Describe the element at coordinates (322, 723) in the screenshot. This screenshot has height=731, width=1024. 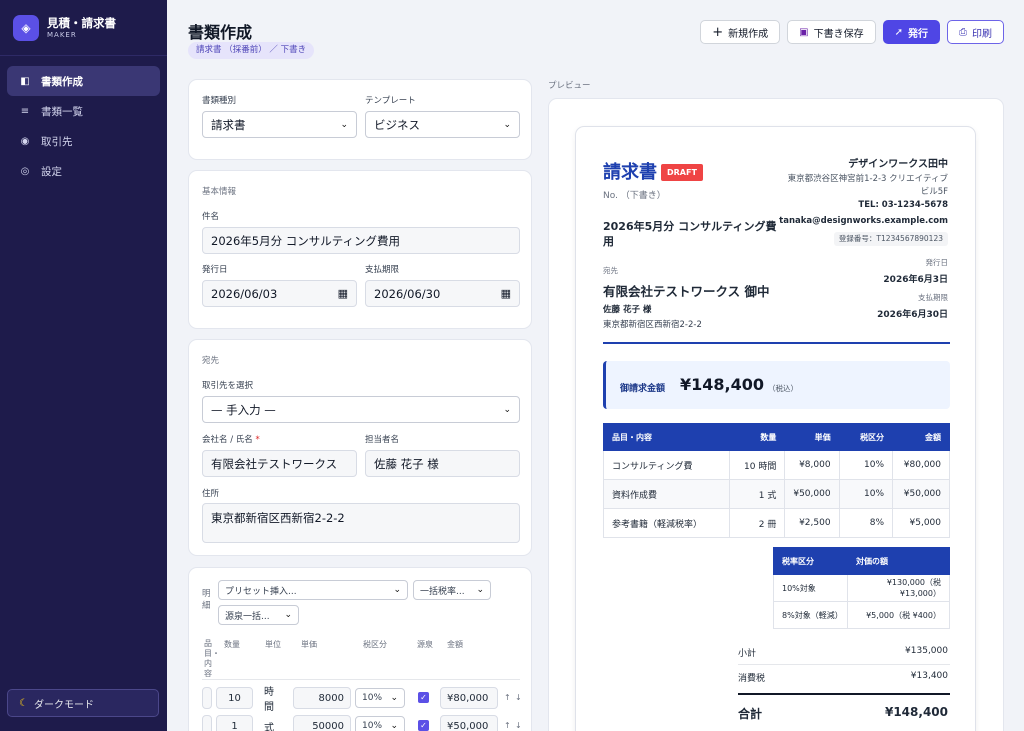
I see `price-input: 50000` at that location.